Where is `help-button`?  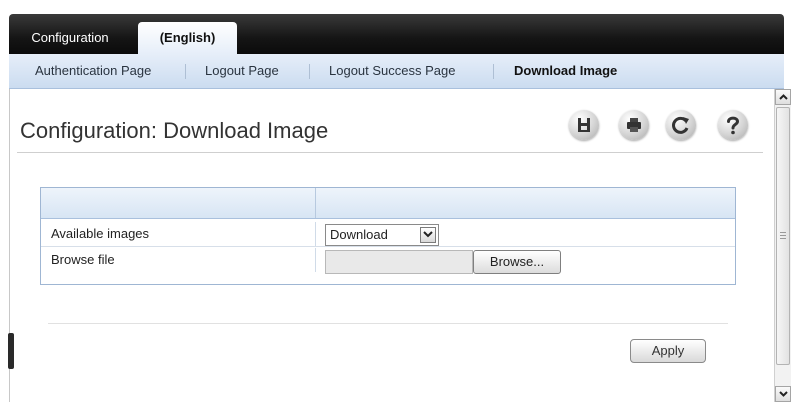 help-button is located at coordinates (733, 125).